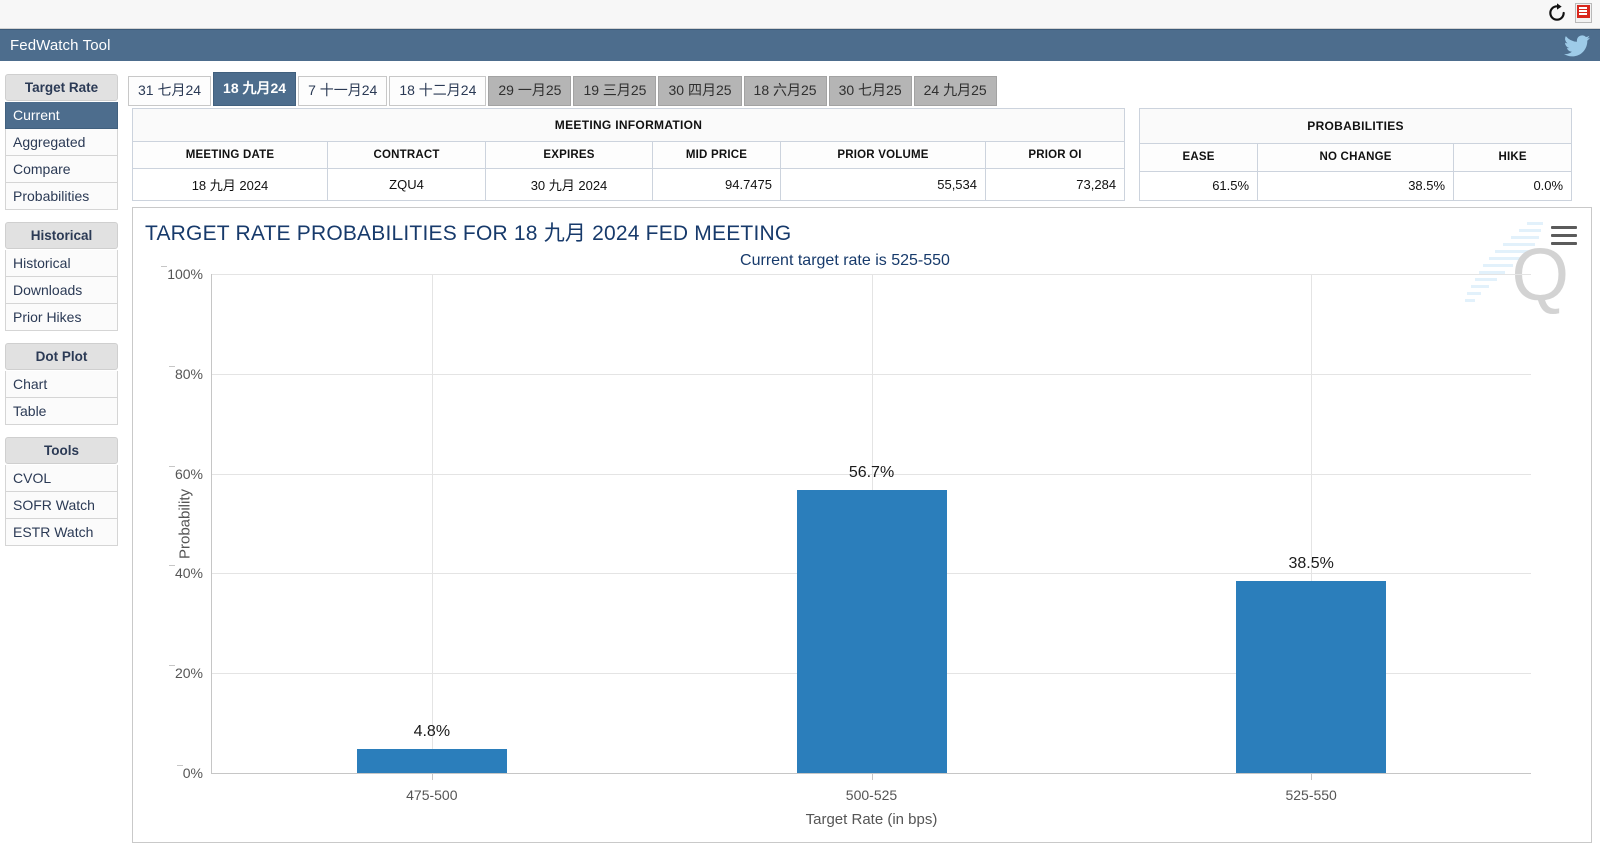  What do you see at coordinates (406, 155) in the screenshot?
I see `col-contract: CONTRACT` at bounding box center [406, 155].